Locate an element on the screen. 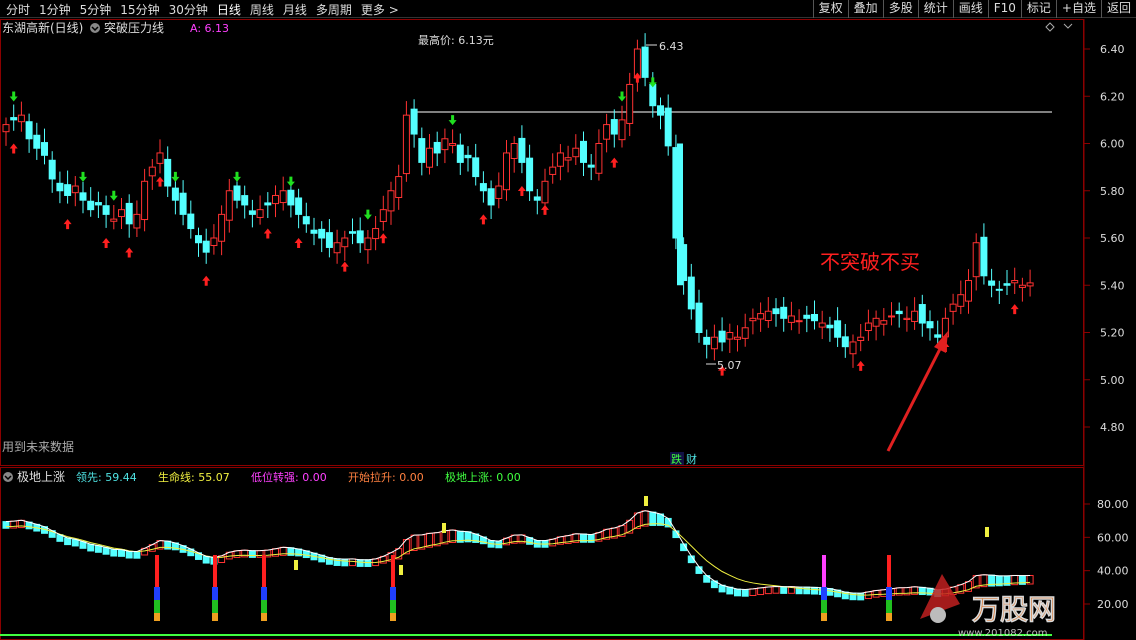 This screenshot has height=640, width=1136. sub-indicator-3: 开始拉升: 0.00 is located at coordinates (386, 477).